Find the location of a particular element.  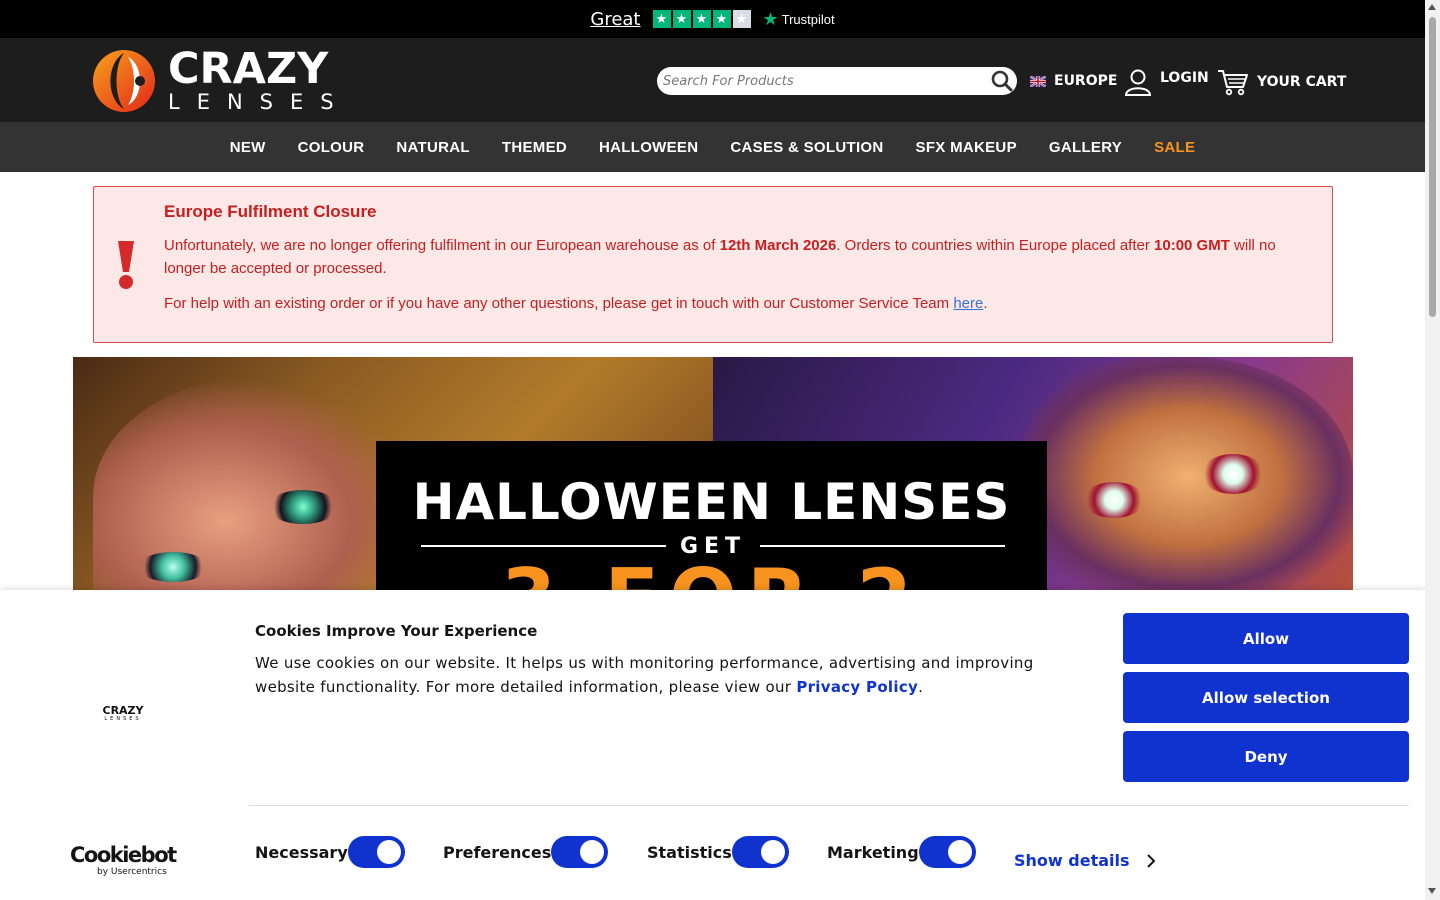

nav-item-halloween: HALLOWEEN is located at coordinates (648, 147).